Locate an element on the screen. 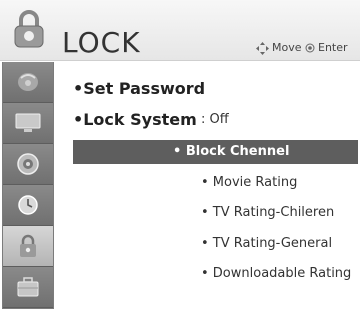 This screenshot has height=309, width=360. sidebar-item-audio is located at coordinates (28, 164).